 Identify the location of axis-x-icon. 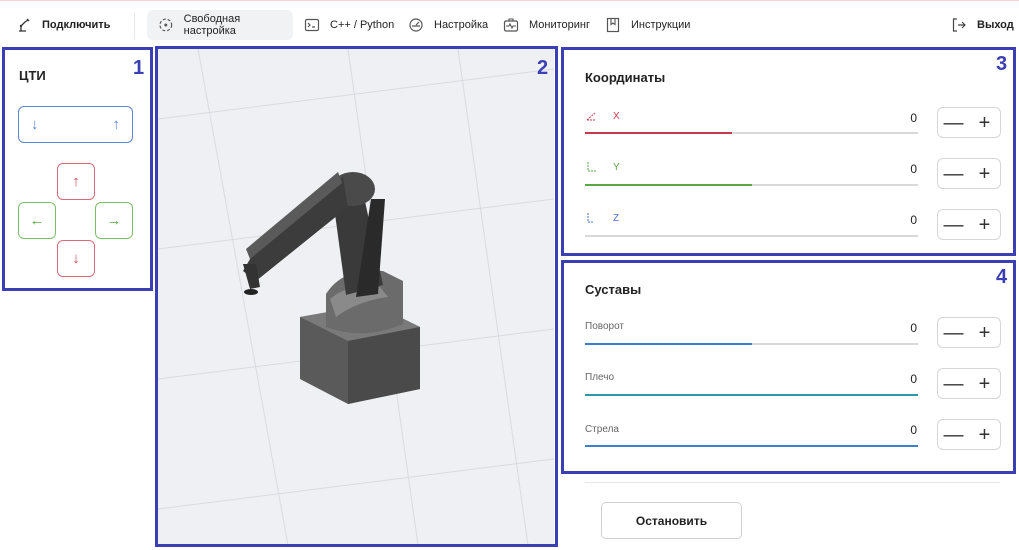
(591, 116).